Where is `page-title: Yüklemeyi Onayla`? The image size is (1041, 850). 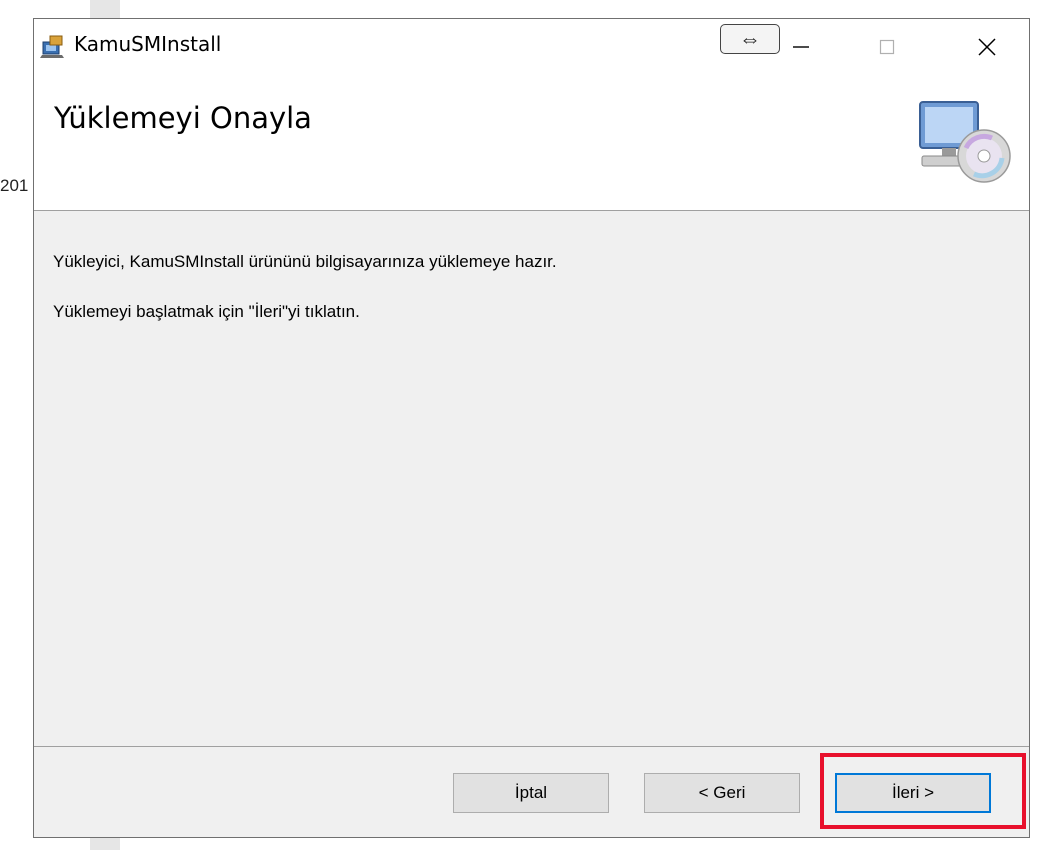 page-title: Yüklemeyi Onayla is located at coordinates (183, 118).